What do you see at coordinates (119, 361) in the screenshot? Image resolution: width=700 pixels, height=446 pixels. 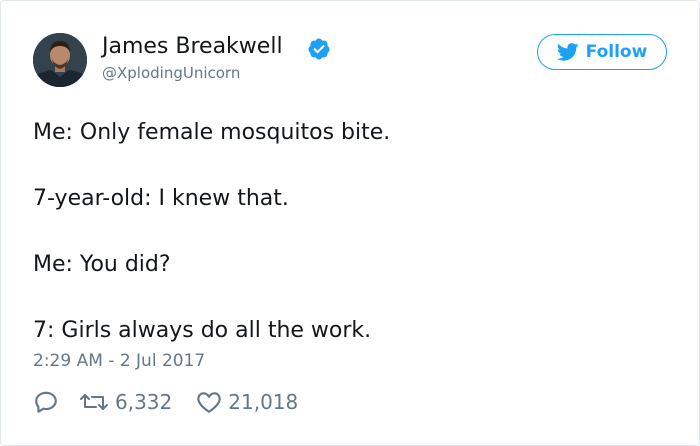 I see `tweet-timestamp: 2:29 AM - 2 Jul 2017` at bounding box center [119, 361].